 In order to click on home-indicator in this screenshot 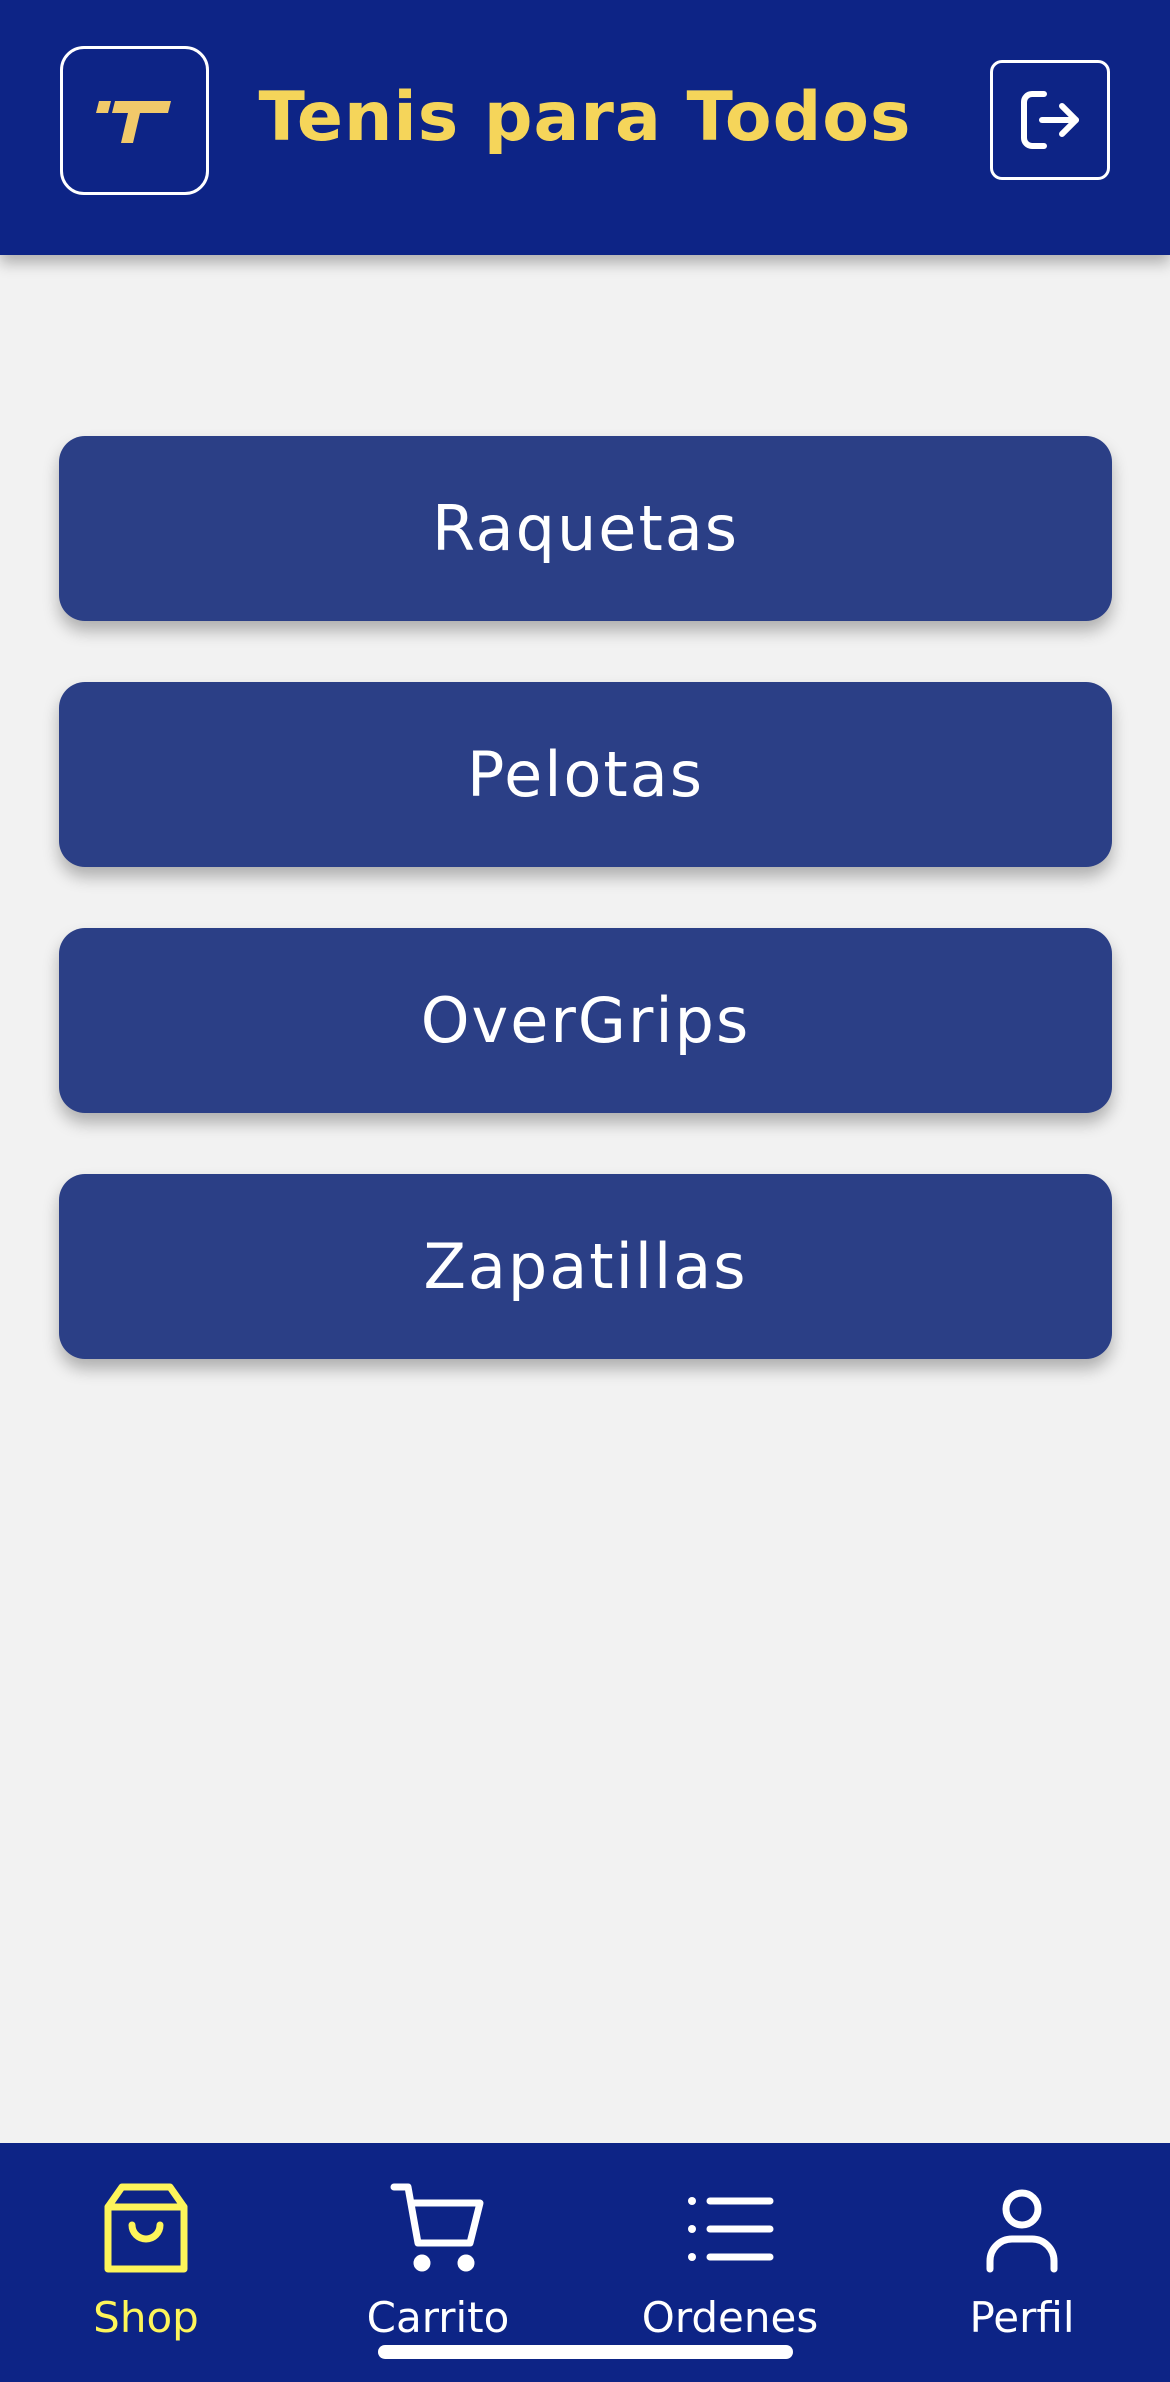, I will do `click(585, 2352)`.